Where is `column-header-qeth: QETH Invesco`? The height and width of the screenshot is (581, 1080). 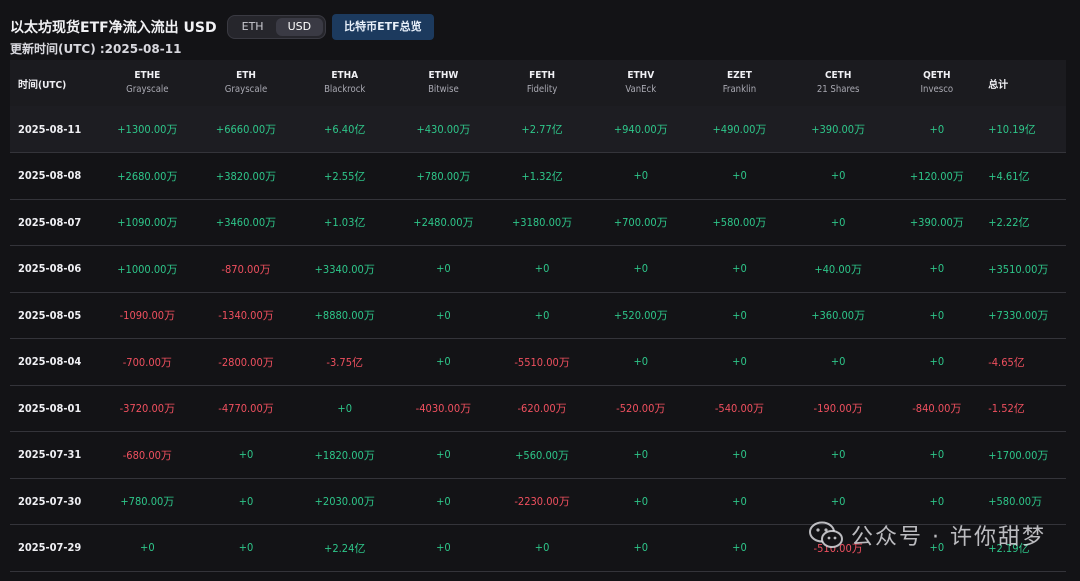 column-header-qeth: QETH Invesco is located at coordinates (937, 83).